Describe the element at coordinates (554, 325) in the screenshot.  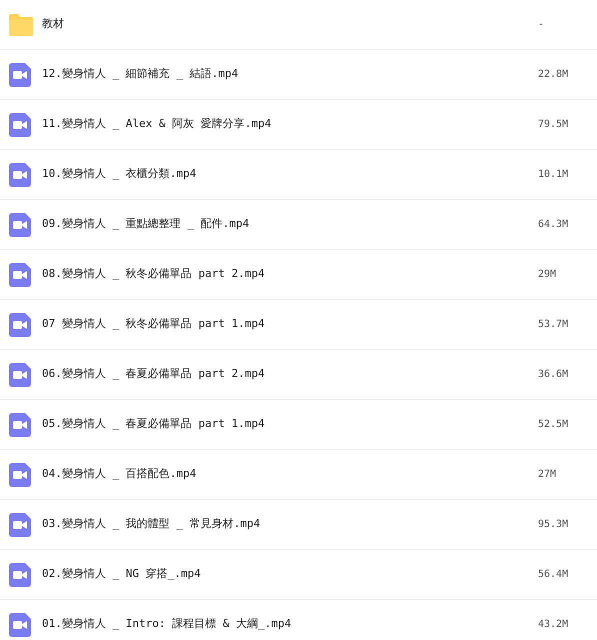
I see `file-size: 53.7M` at that location.